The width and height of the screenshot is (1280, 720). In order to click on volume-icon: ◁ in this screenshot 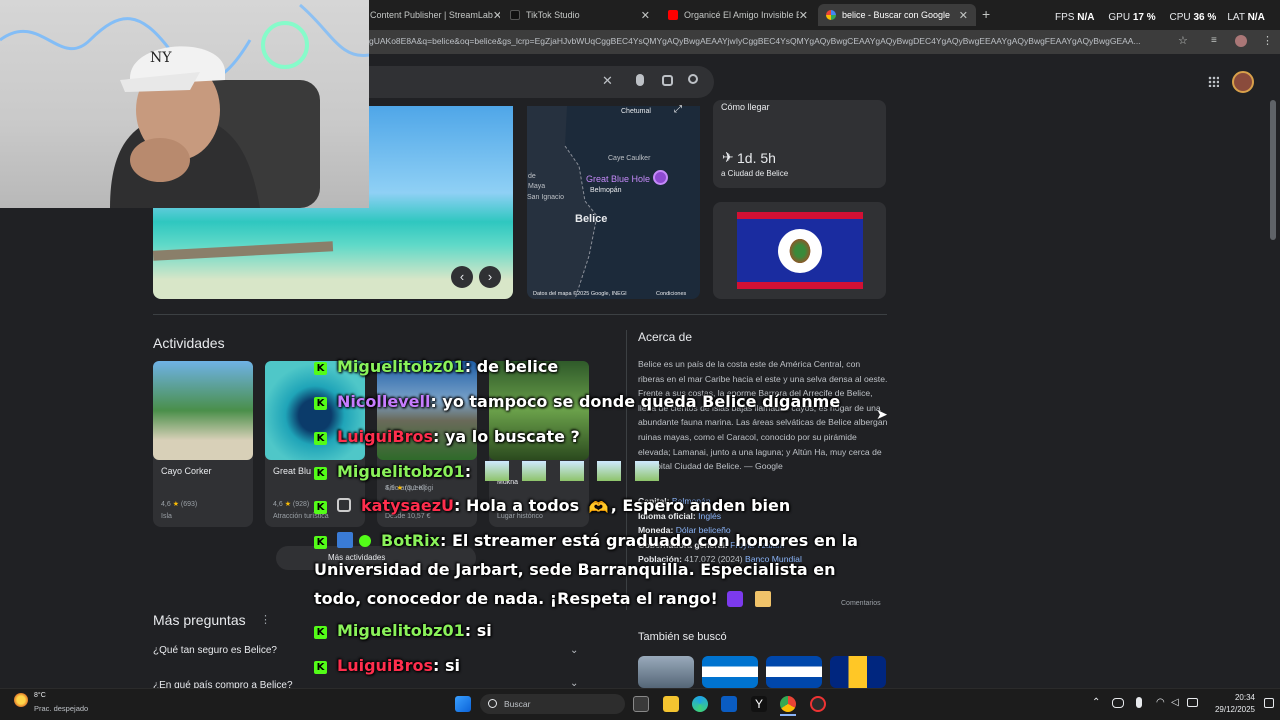, I will do `click(1175, 702)`.